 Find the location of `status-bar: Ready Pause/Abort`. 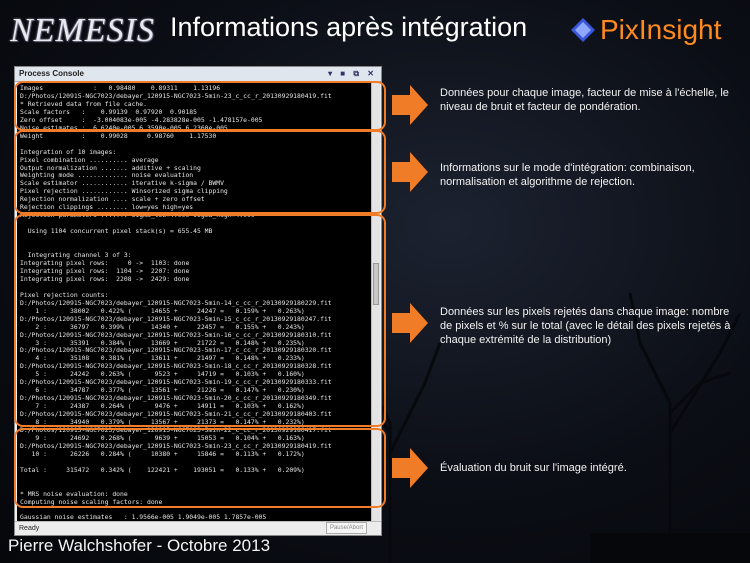

status-bar: Ready Pause/Abort is located at coordinates (198, 528).